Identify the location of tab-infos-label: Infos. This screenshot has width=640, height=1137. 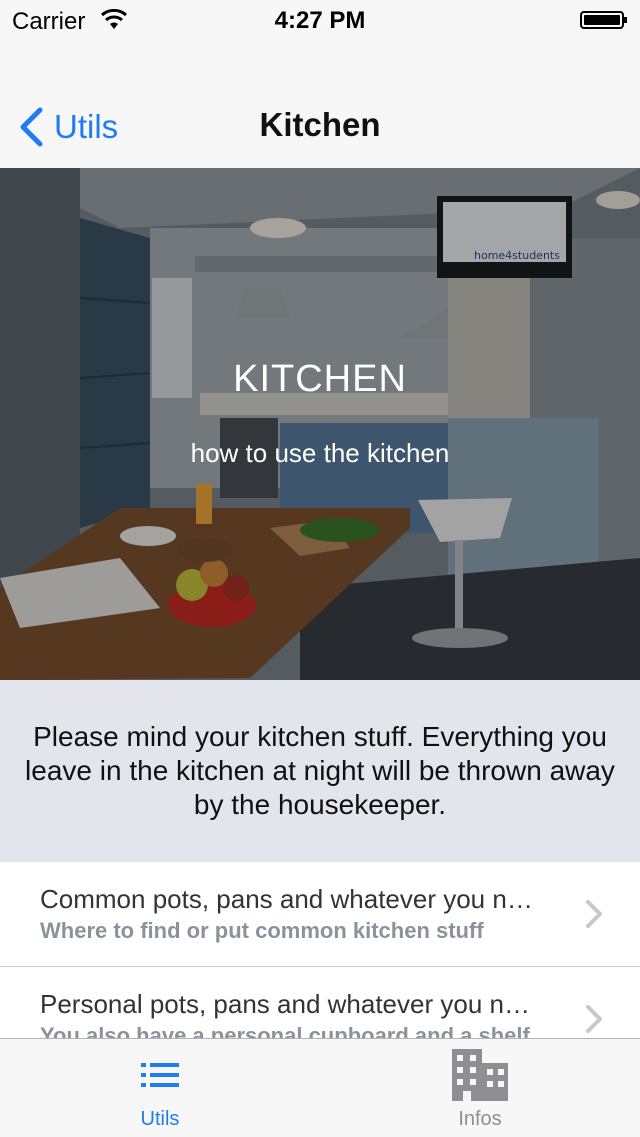
(480, 1119).